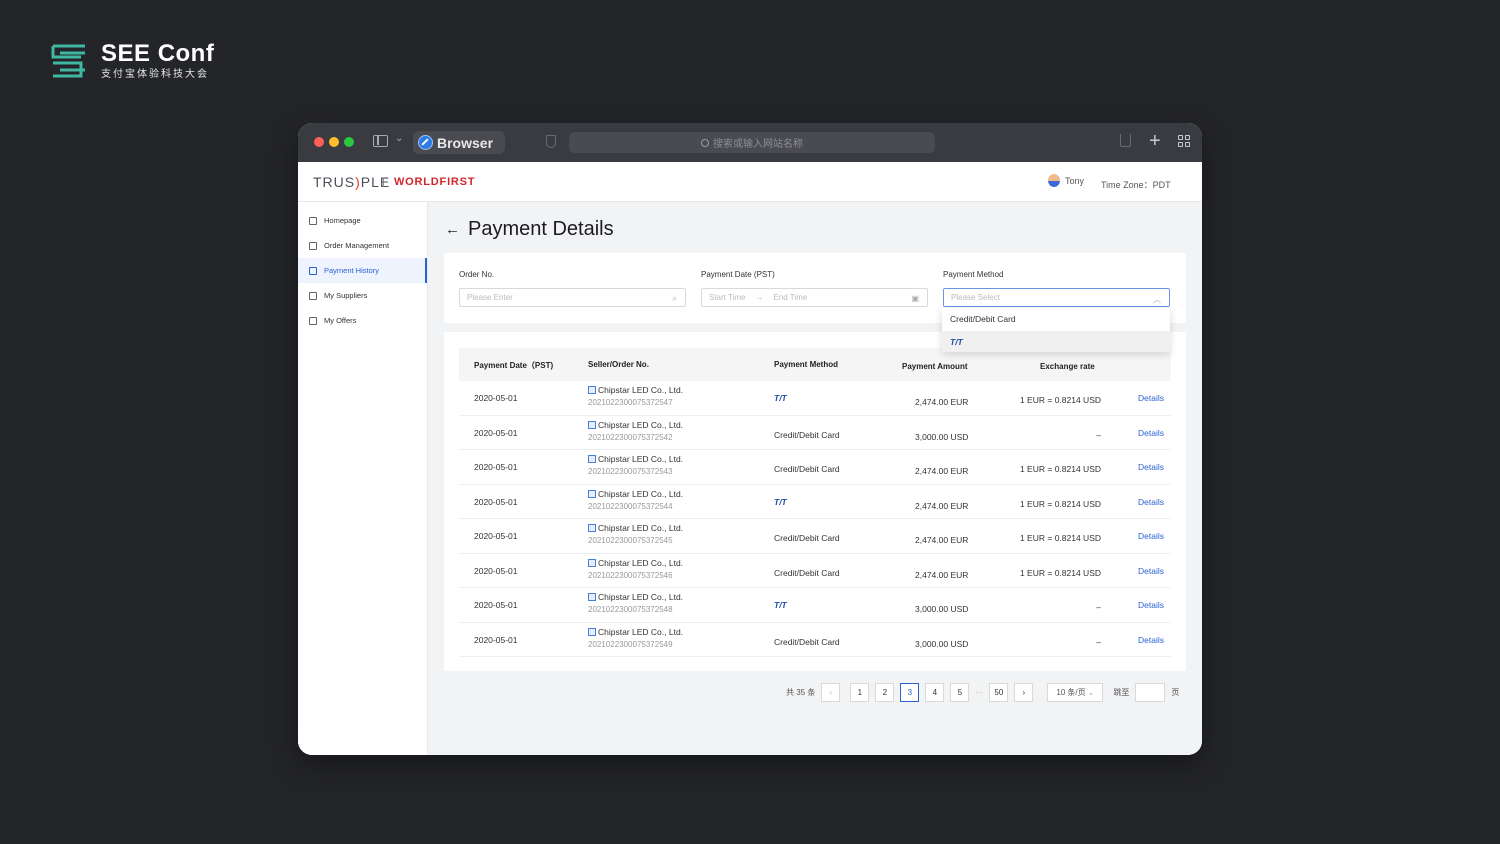 The height and width of the screenshot is (844, 1500). Describe the element at coordinates (383, 182) in the screenshot. I see `header-divider` at that location.